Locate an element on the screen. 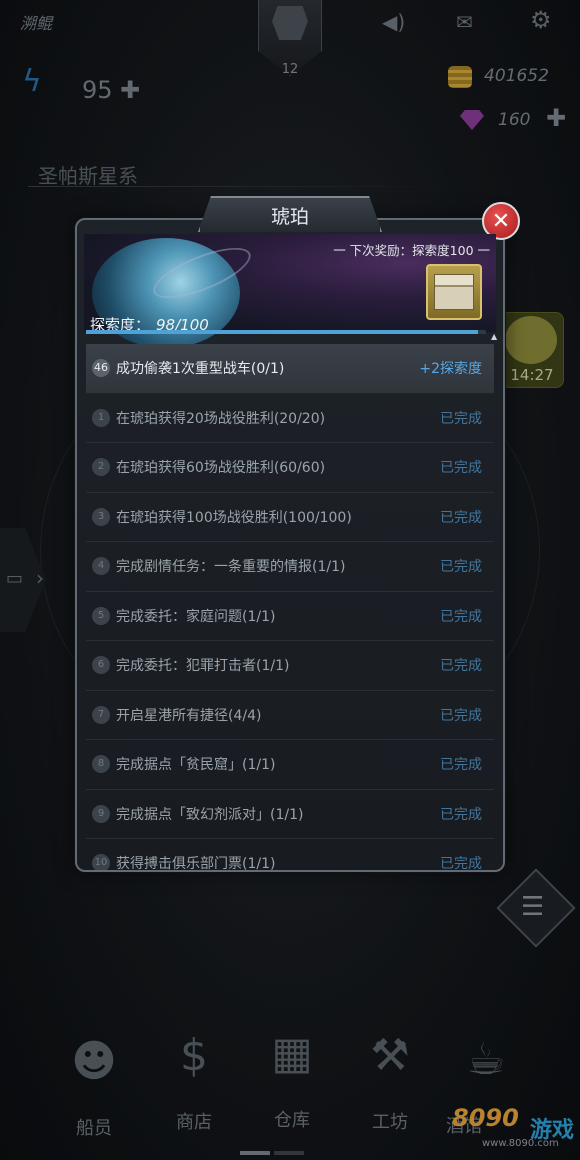 Image resolution: width=580 pixels, height=1160 pixels. task-status: +2探索度 is located at coordinates (450, 369).